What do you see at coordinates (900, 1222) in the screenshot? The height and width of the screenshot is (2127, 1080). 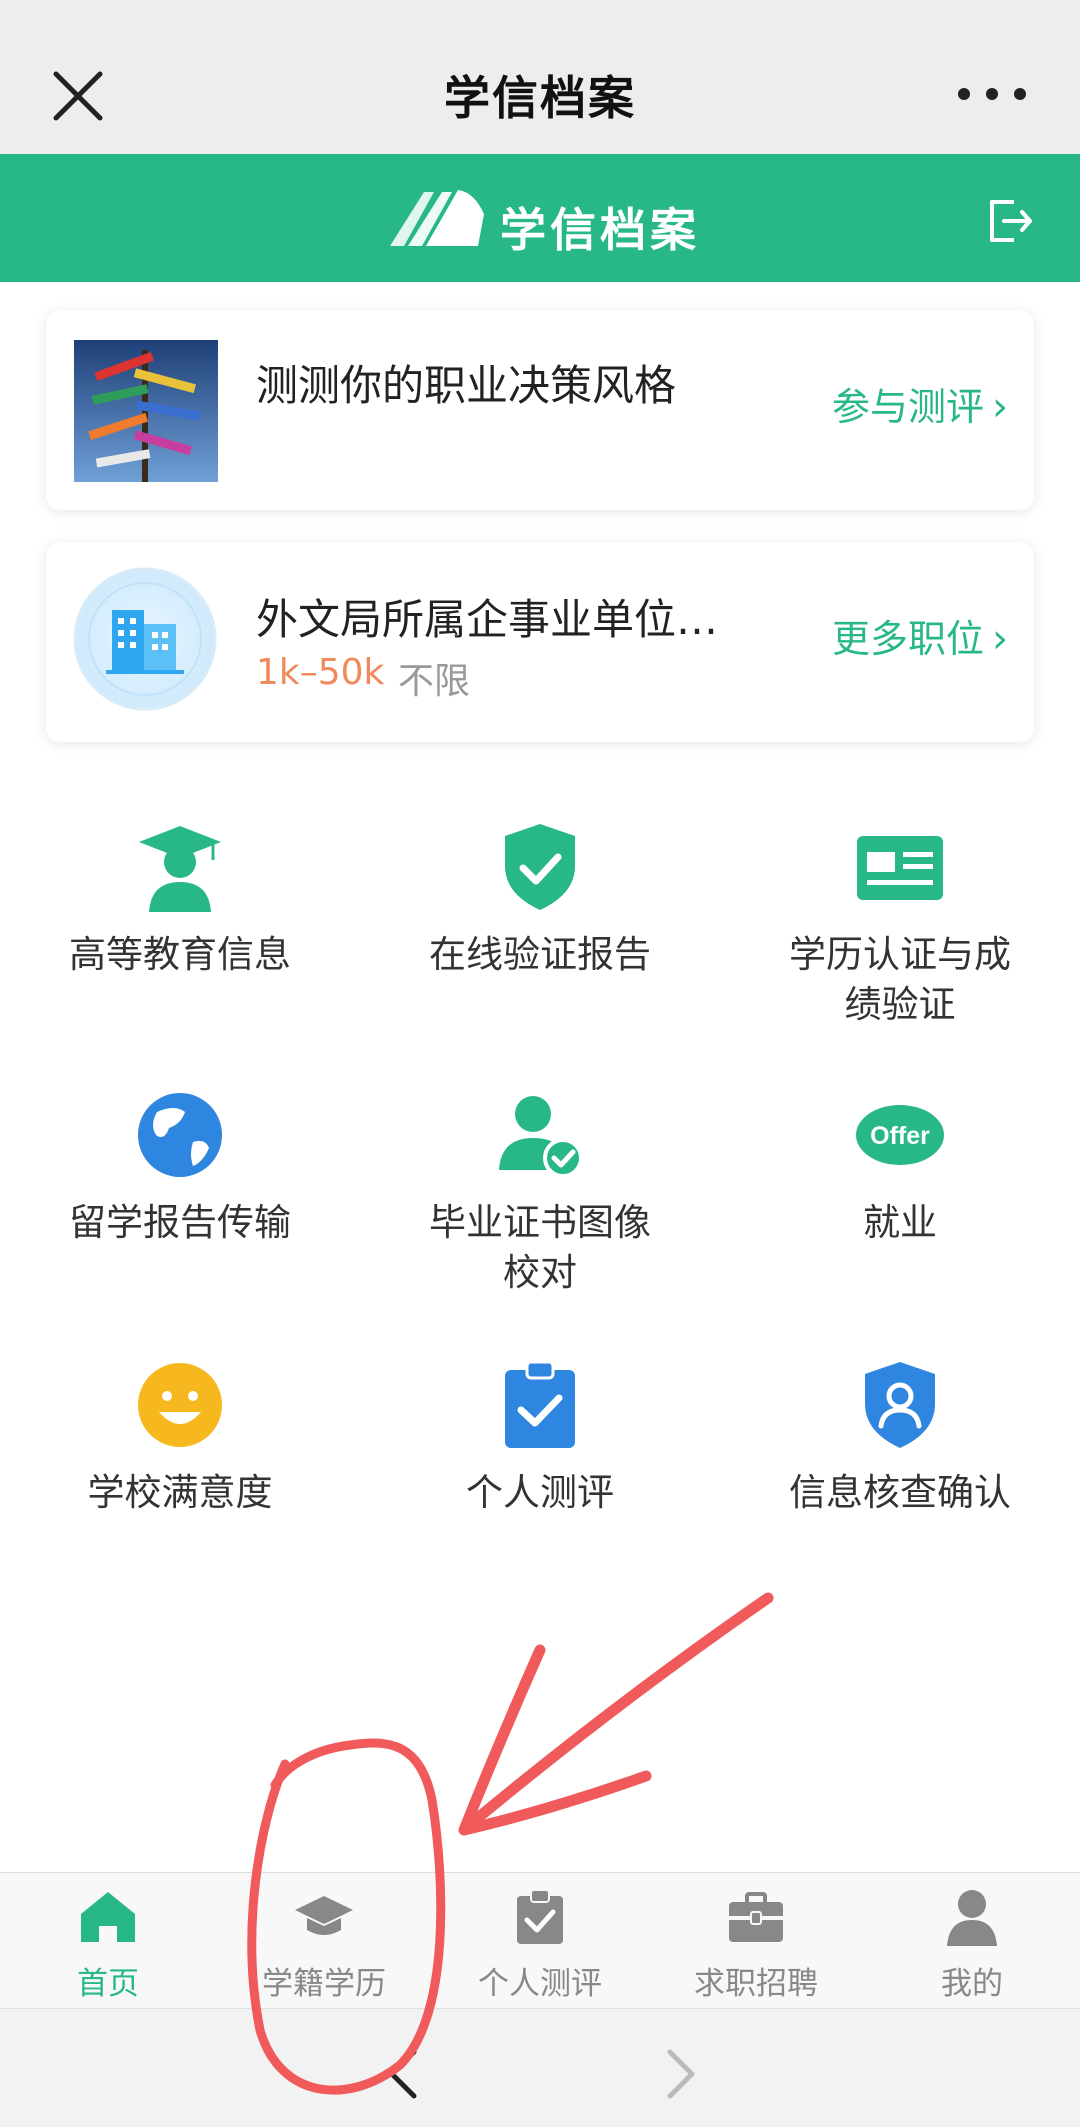 I see `grid-label: 就业` at bounding box center [900, 1222].